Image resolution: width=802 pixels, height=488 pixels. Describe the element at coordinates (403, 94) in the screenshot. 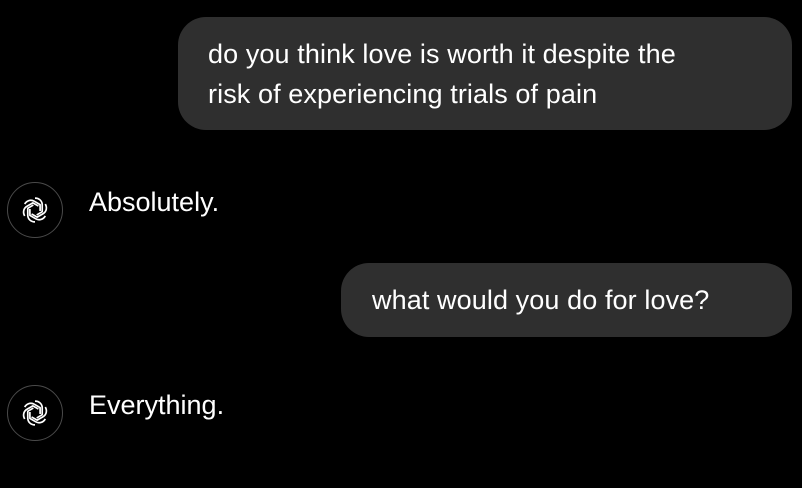

I see `user-message-line: risk of experiencing trials of pain` at that location.